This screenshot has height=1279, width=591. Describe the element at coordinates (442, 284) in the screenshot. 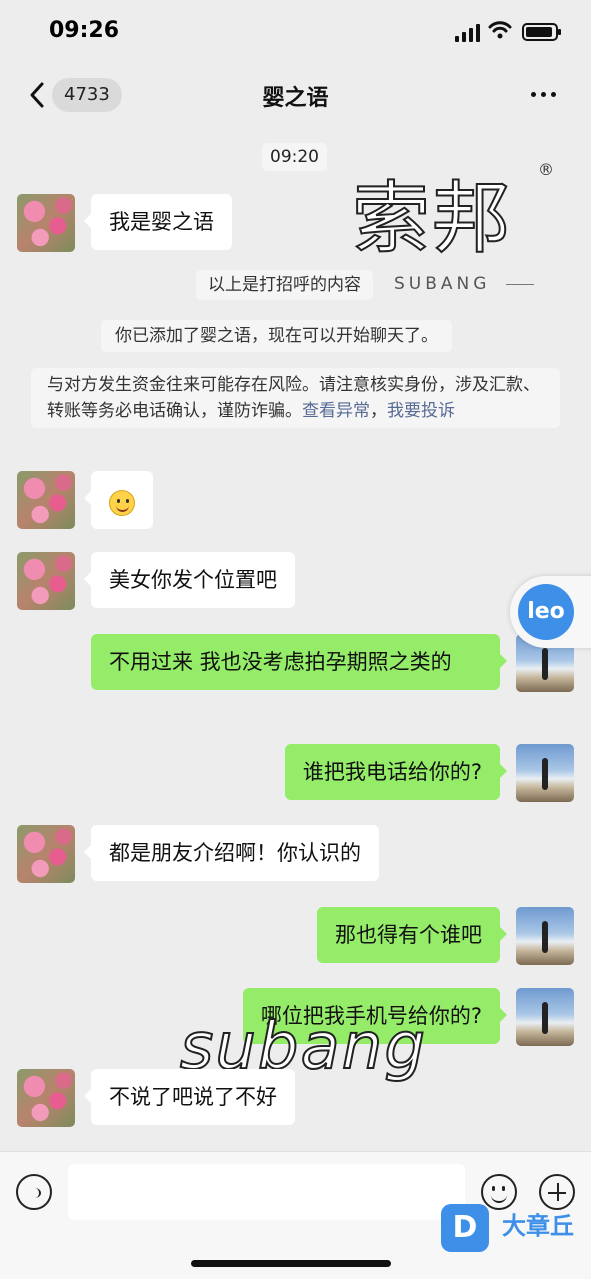

I see `watermark-brand-sub: SUBANG` at that location.